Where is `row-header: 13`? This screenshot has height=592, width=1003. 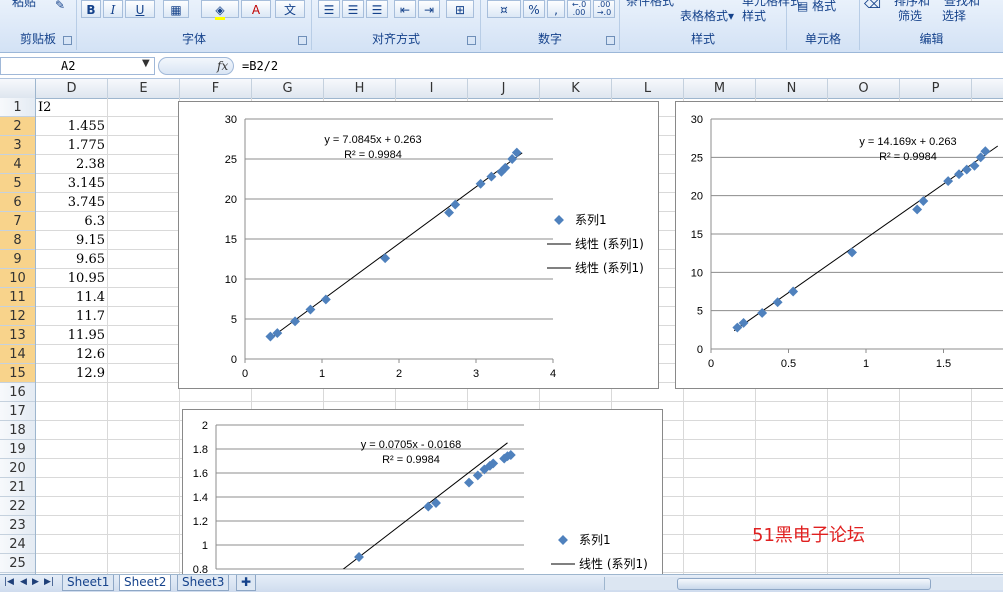 row-header: 13 is located at coordinates (17, 335).